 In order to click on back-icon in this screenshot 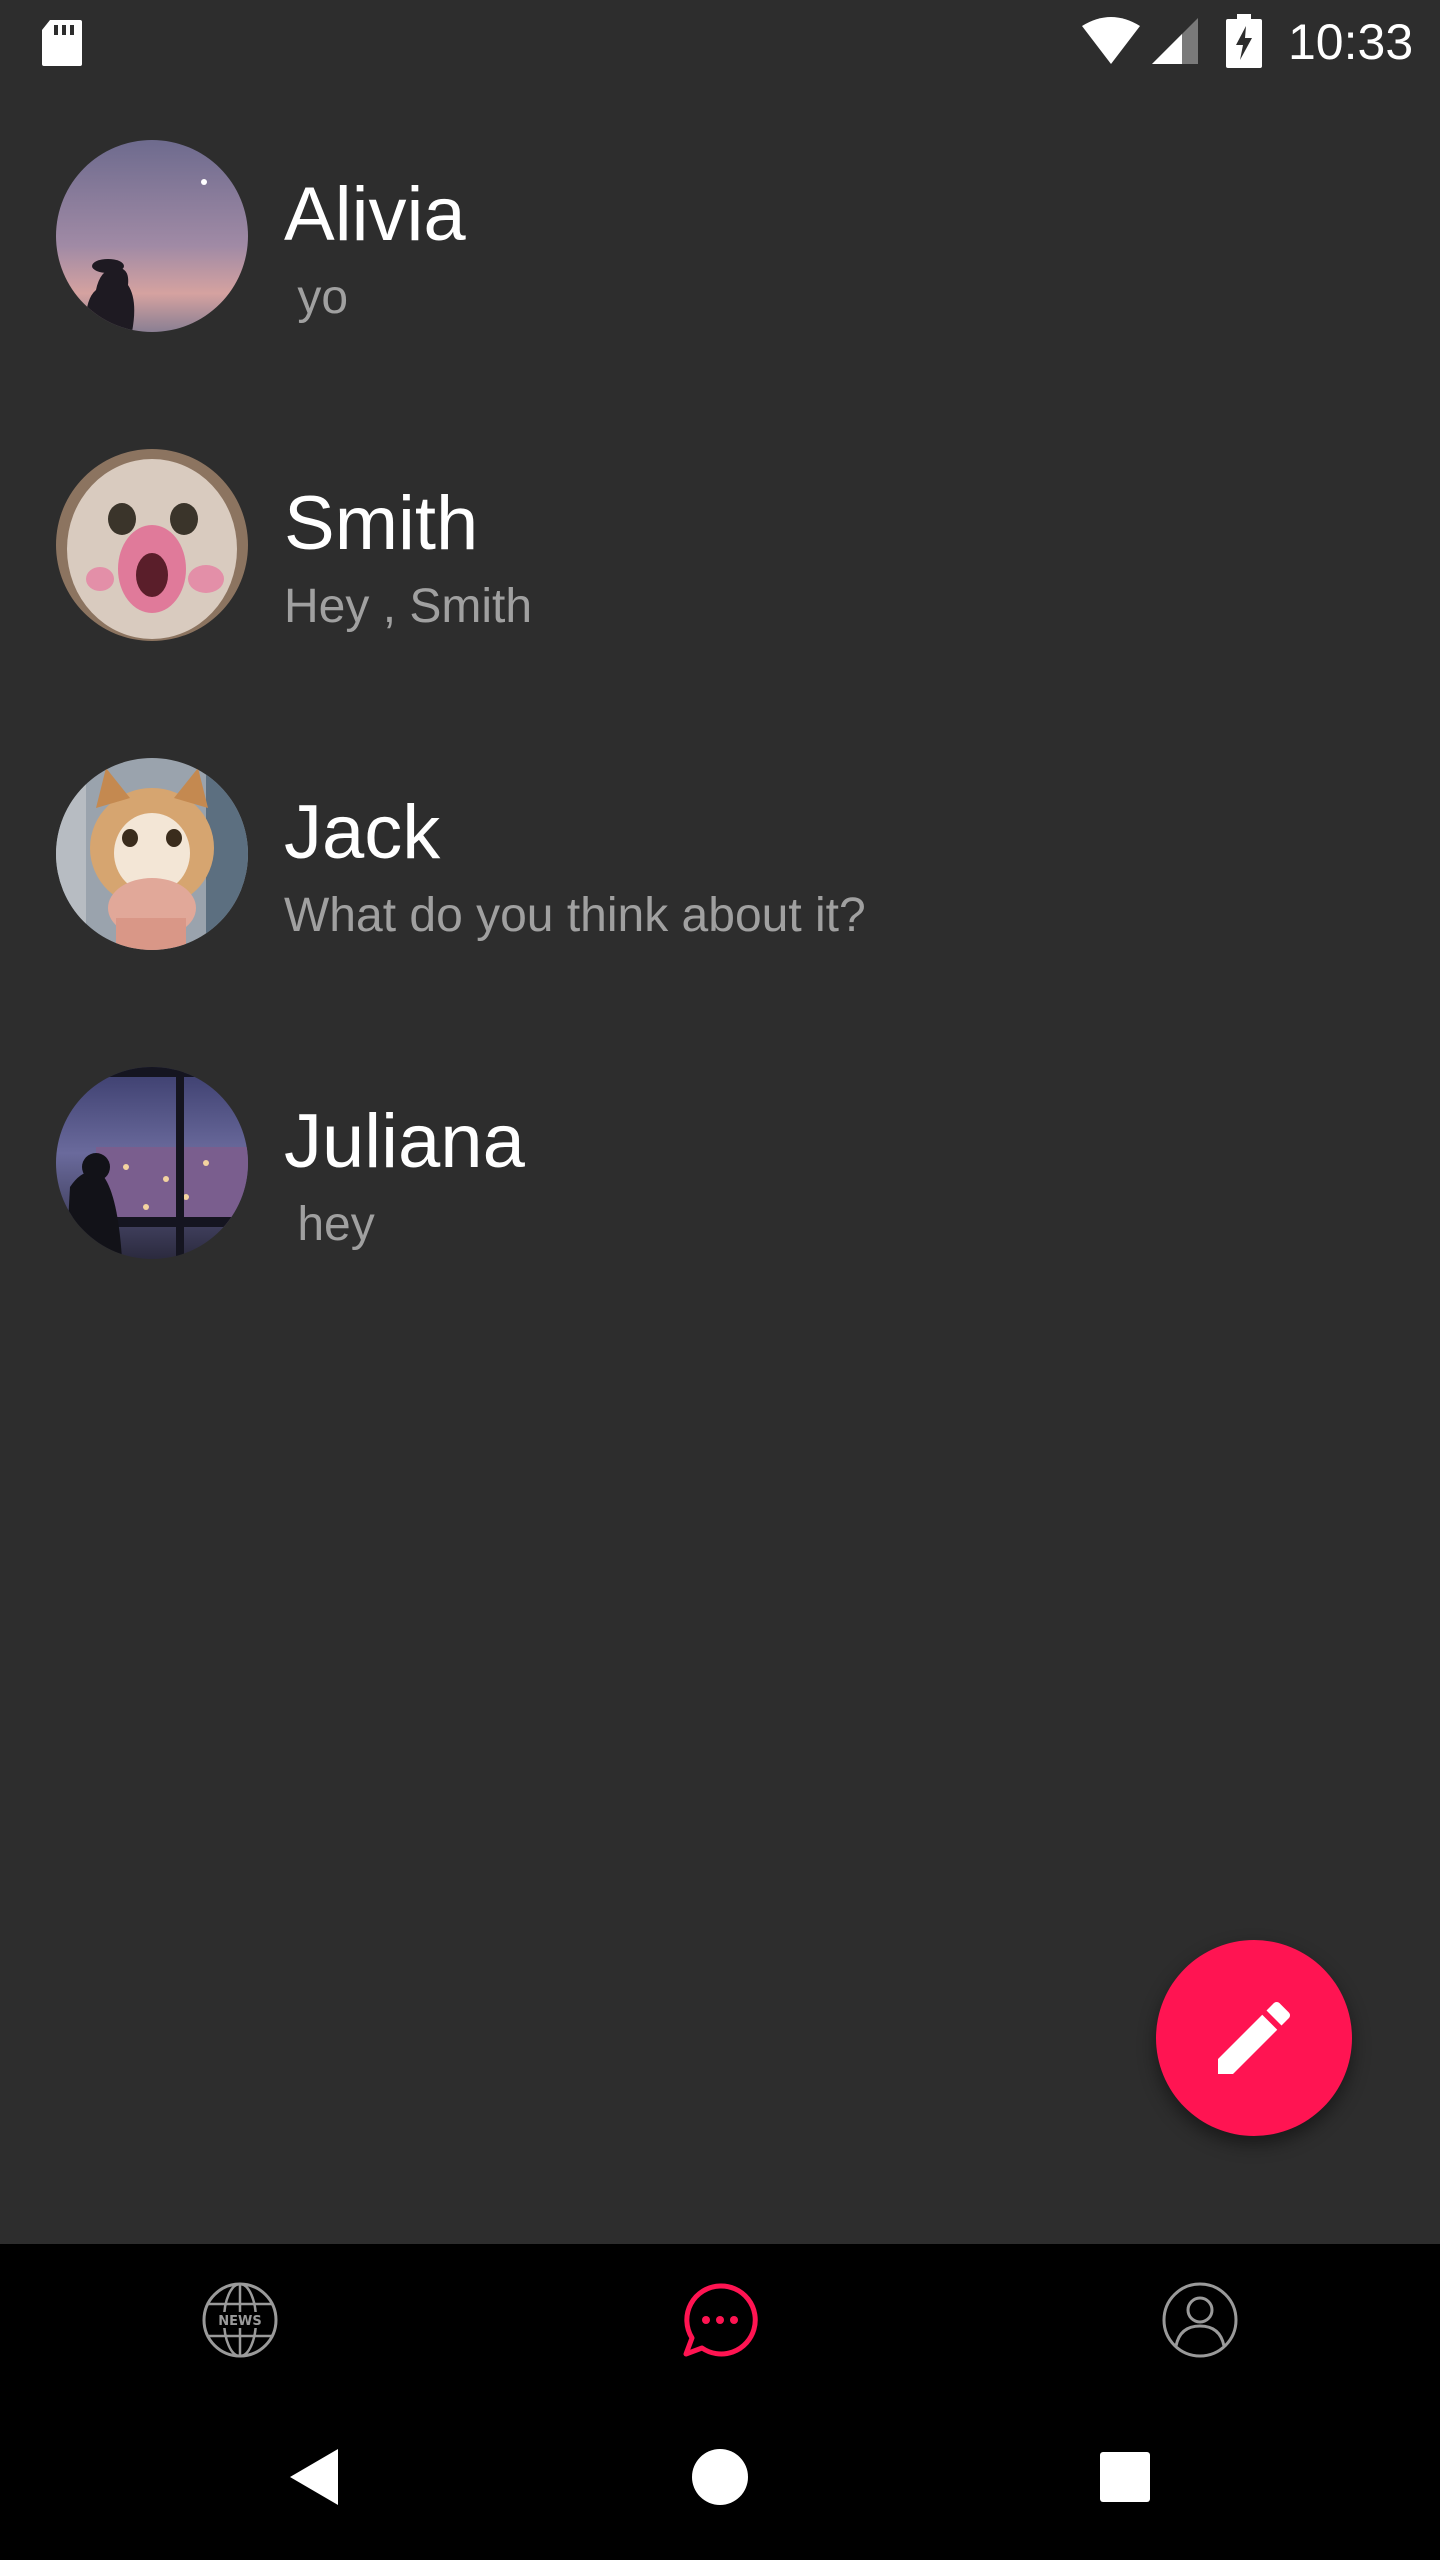, I will do `click(314, 2477)`.